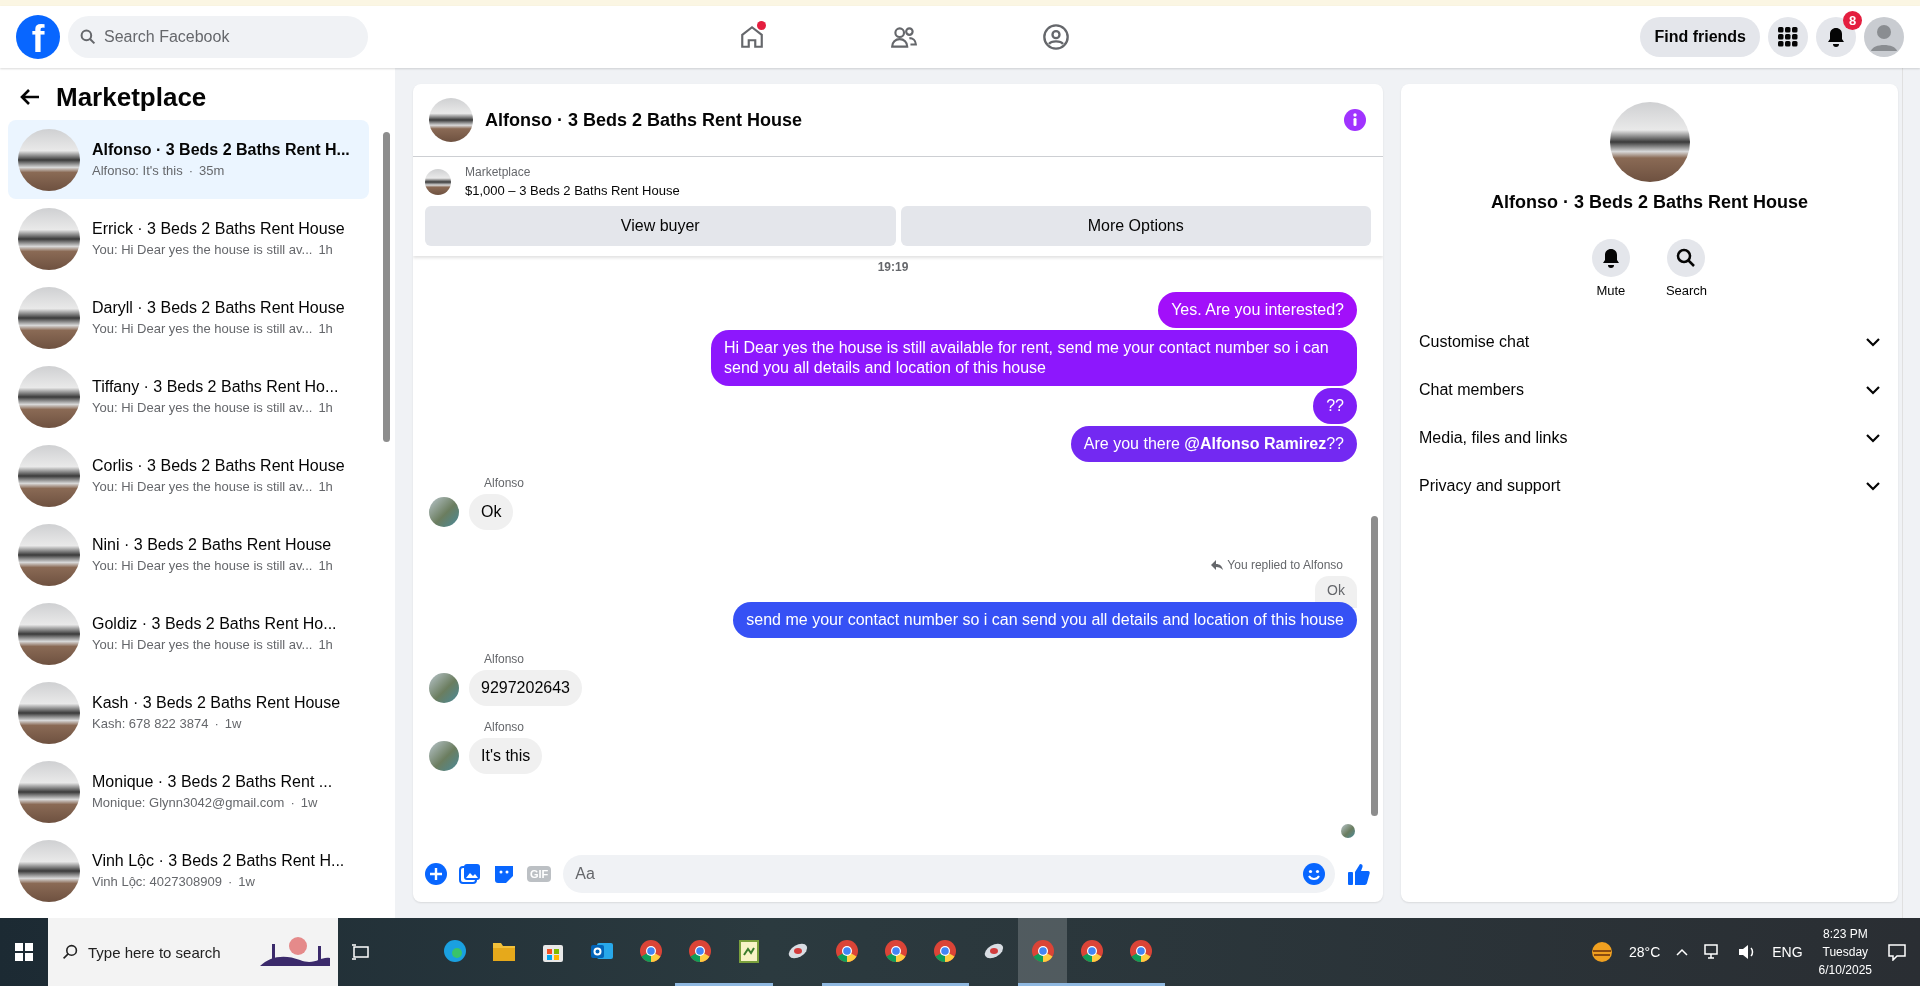  Describe the element at coordinates (188, 159) in the screenshot. I see `conversation-item: Alfonso · 3 Beds 2 Baths Rent H... Alfonso: It's this · 35m` at that location.